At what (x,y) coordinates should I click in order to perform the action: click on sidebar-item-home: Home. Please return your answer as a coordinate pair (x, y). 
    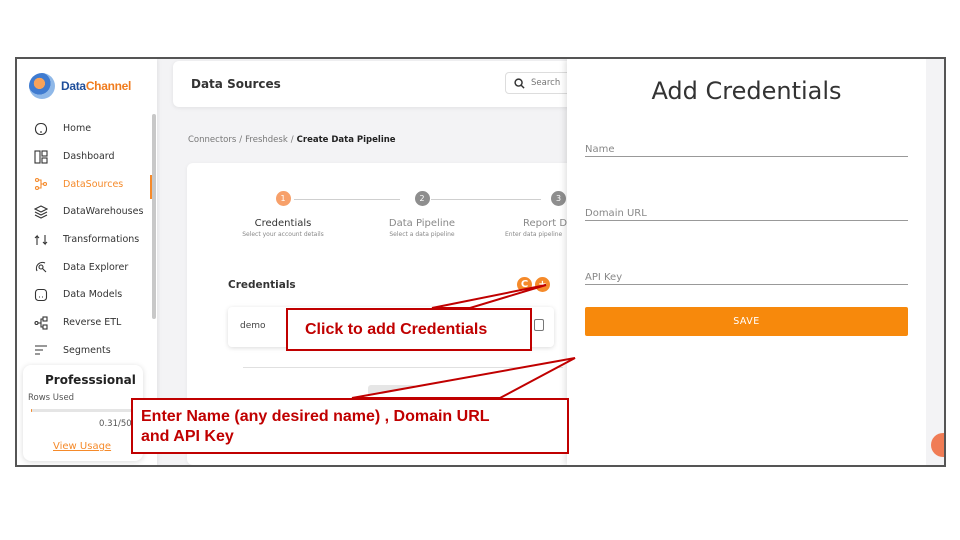
    Looking at the image, I should click on (87, 129).